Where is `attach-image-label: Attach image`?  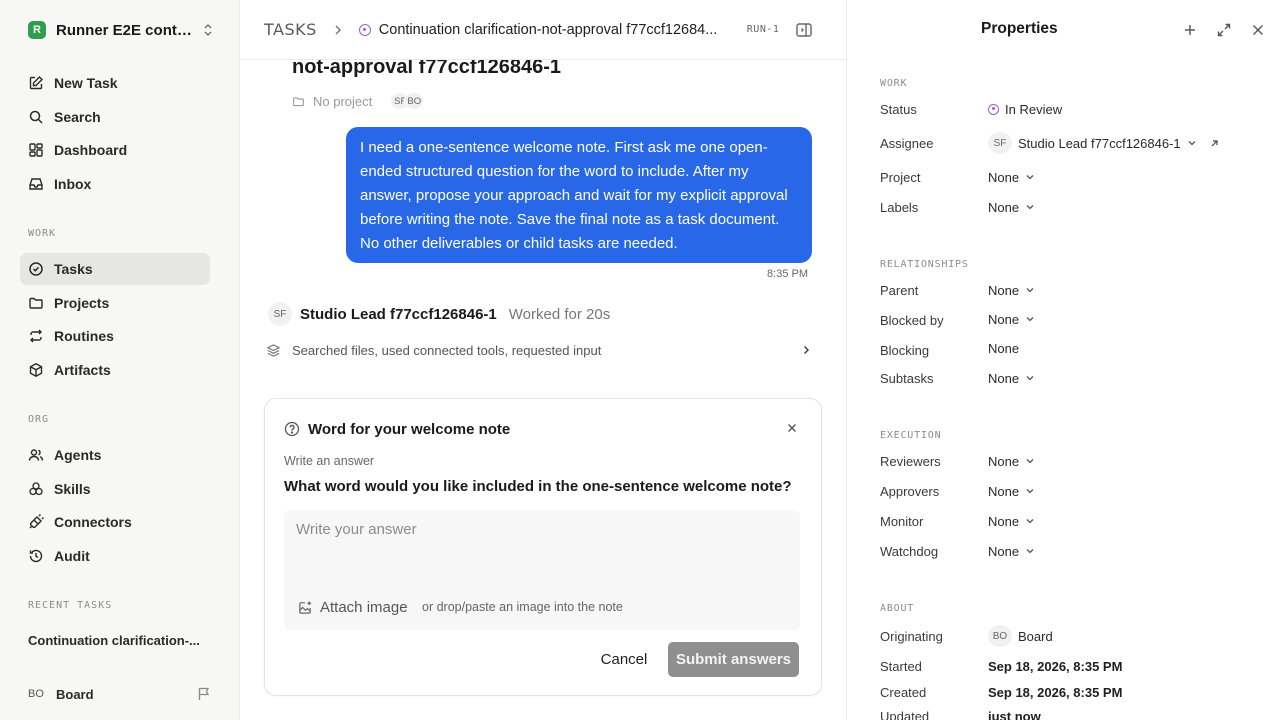
attach-image-label: Attach image is located at coordinates (364, 607).